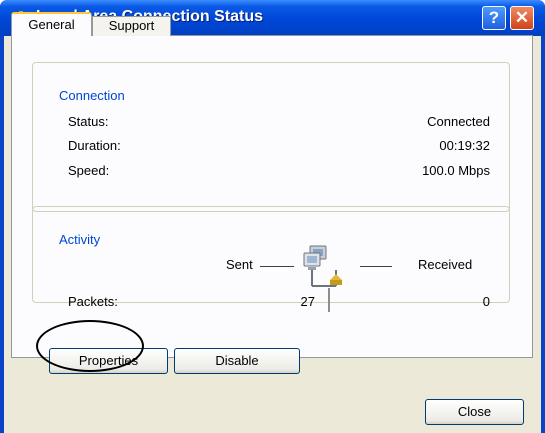 The height and width of the screenshot is (433, 545). What do you see at coordinates (329, 300) in the screenshot?
I see `activity-divider` at bounding box center [329, 300].